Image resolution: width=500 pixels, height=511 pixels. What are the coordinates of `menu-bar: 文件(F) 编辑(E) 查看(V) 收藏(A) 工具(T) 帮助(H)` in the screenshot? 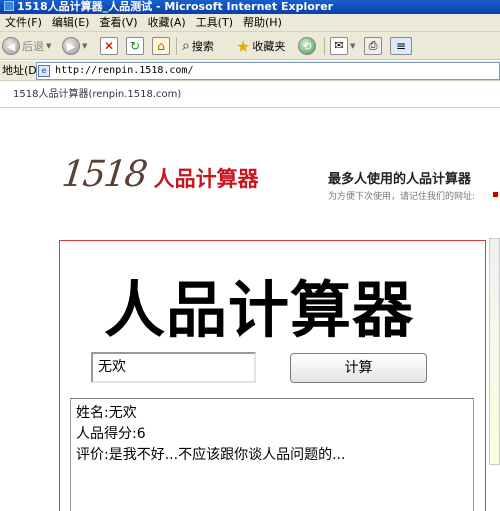 It's located at (250, 23).